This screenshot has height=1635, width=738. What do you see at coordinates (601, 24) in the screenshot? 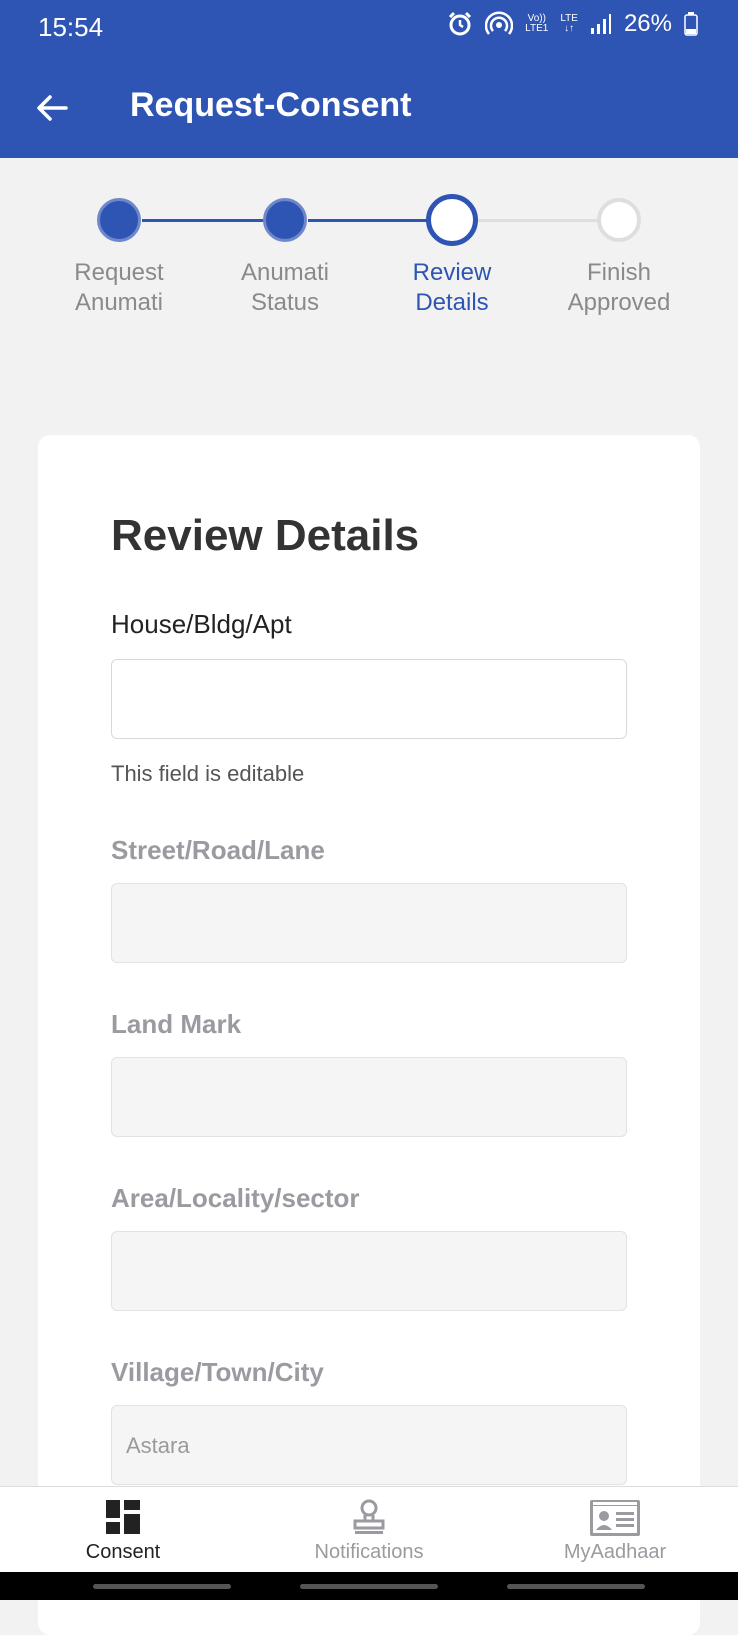
I see `signal-icon` at bounding box center [601, 24].